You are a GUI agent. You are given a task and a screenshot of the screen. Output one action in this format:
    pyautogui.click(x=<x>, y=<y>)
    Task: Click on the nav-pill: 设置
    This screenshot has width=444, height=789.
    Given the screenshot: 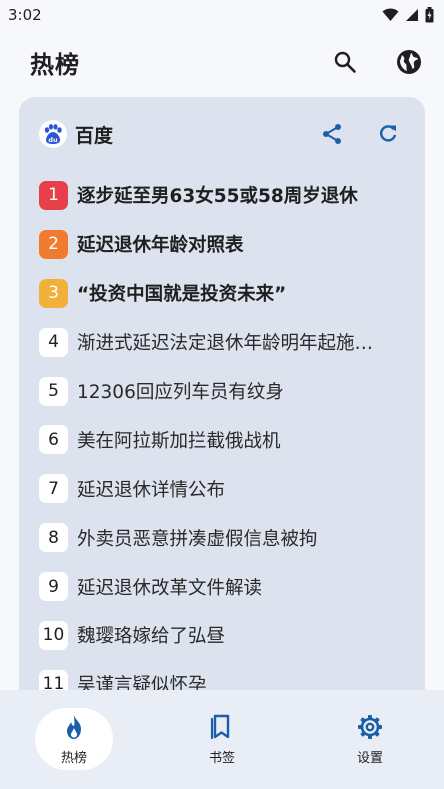 What is the action you would take?
    pyautogui.click(x=370, y=739)
    